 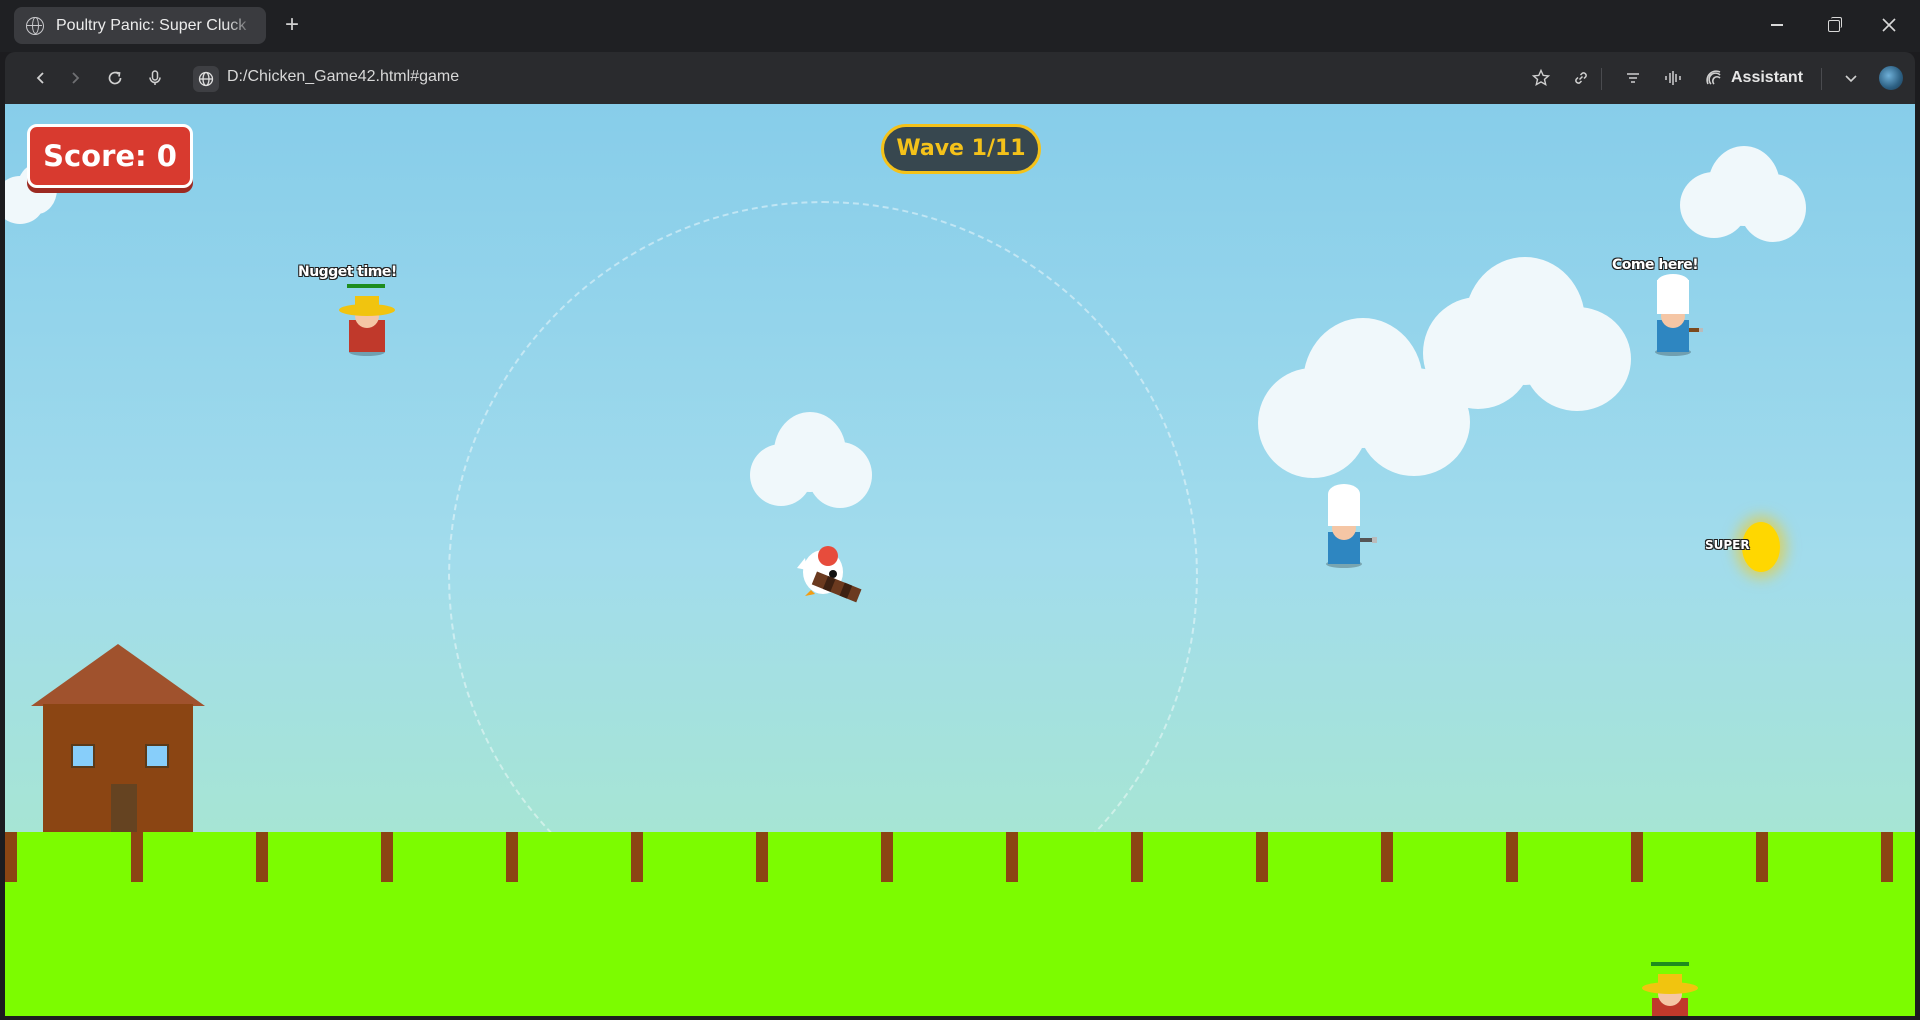 I want to click on microphone-icon, so click(x=155, y=77).